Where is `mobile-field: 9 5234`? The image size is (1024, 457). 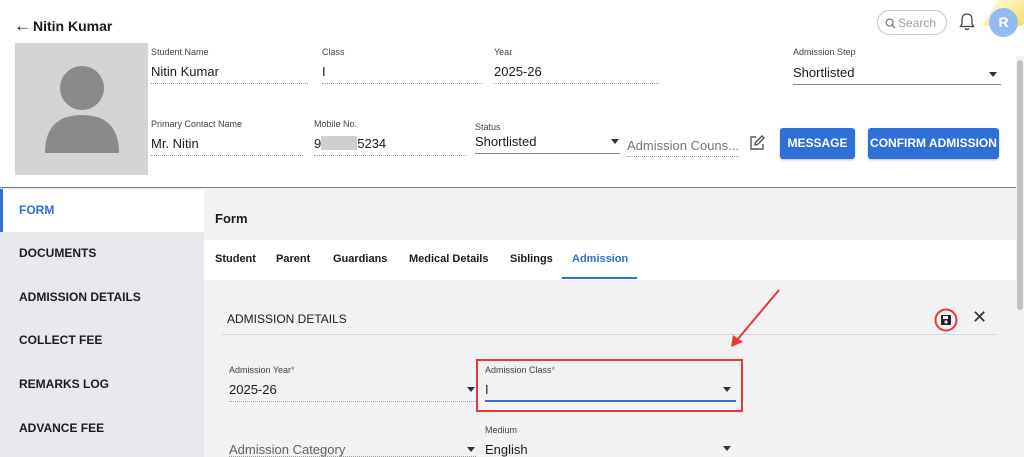
mobile-field: 9 5234 is located at coordinates (390, 145).